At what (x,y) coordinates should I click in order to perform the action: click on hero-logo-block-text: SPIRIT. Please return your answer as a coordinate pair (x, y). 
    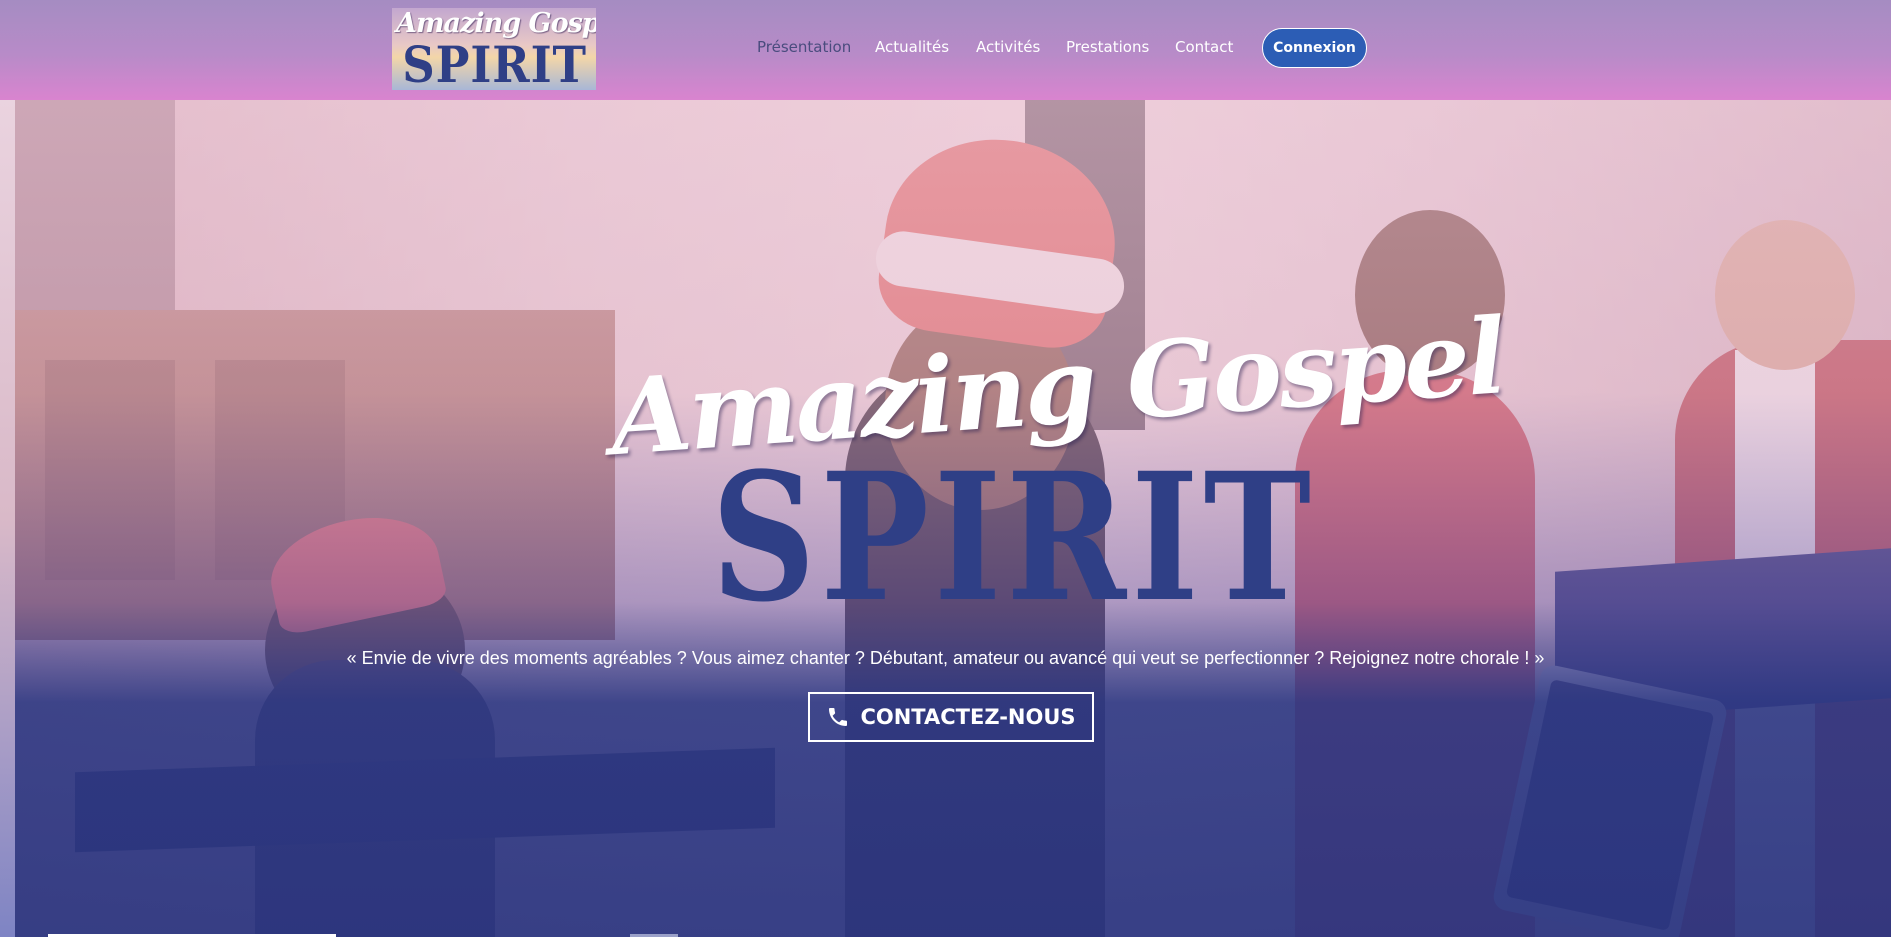
    Looking at the image, I should click on (1013, 537).